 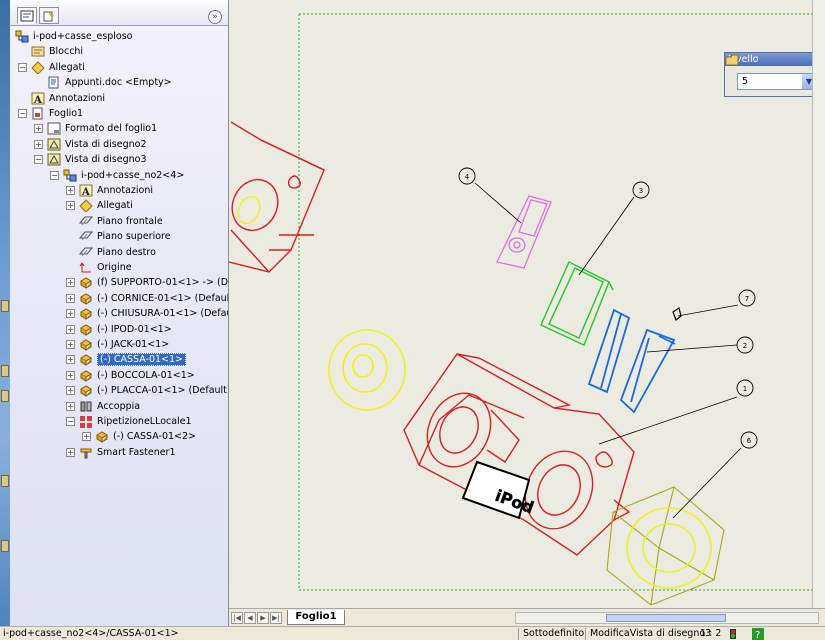 I want to click on first-sheet-button: |◀, so click(x=237, y=618).